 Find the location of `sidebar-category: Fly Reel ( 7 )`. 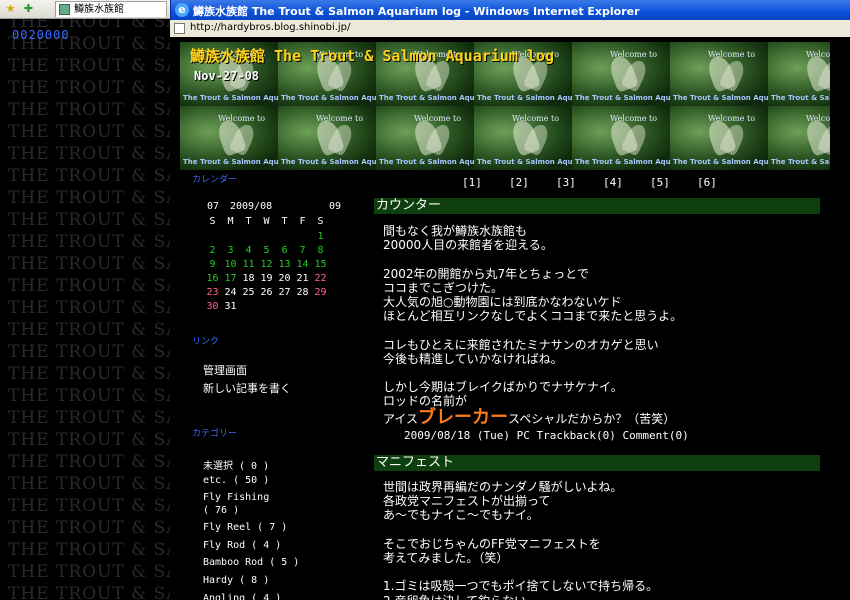

sidebar-category: Fly Reel ( 7 ) is located at coordinates (245, 527).